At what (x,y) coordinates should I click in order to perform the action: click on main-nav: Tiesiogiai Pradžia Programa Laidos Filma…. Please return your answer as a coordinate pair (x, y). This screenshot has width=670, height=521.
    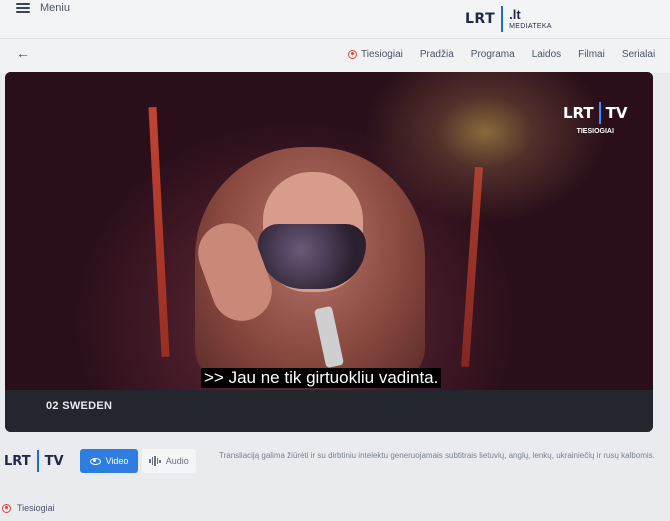
    Looking at the image, I should click on (501, 54).